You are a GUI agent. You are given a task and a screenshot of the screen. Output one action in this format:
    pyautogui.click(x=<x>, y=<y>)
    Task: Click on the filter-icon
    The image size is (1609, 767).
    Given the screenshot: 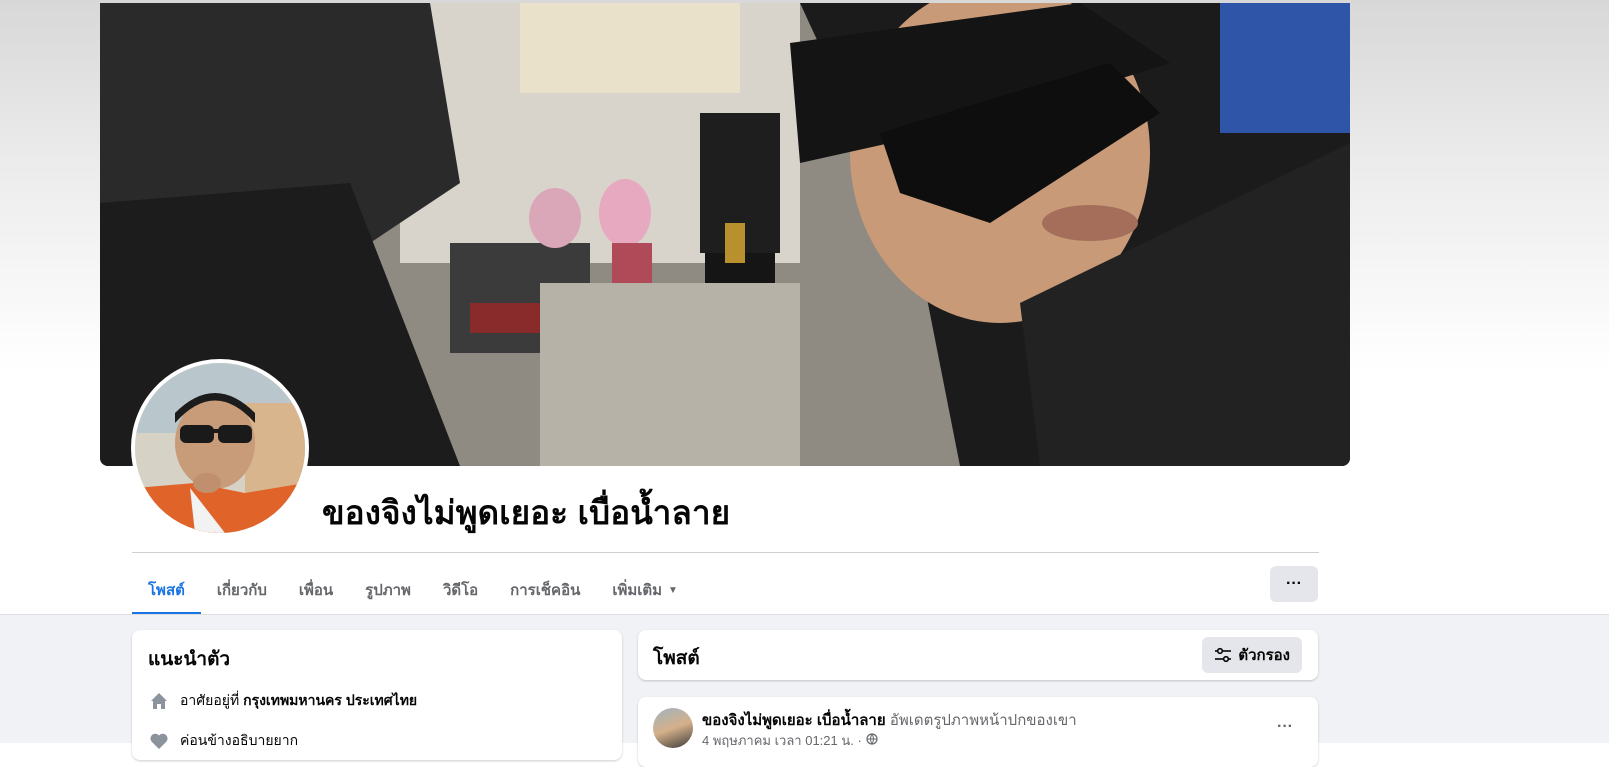 What is the action you would take?
    pyautogui.click(x=1223, y=655)
    